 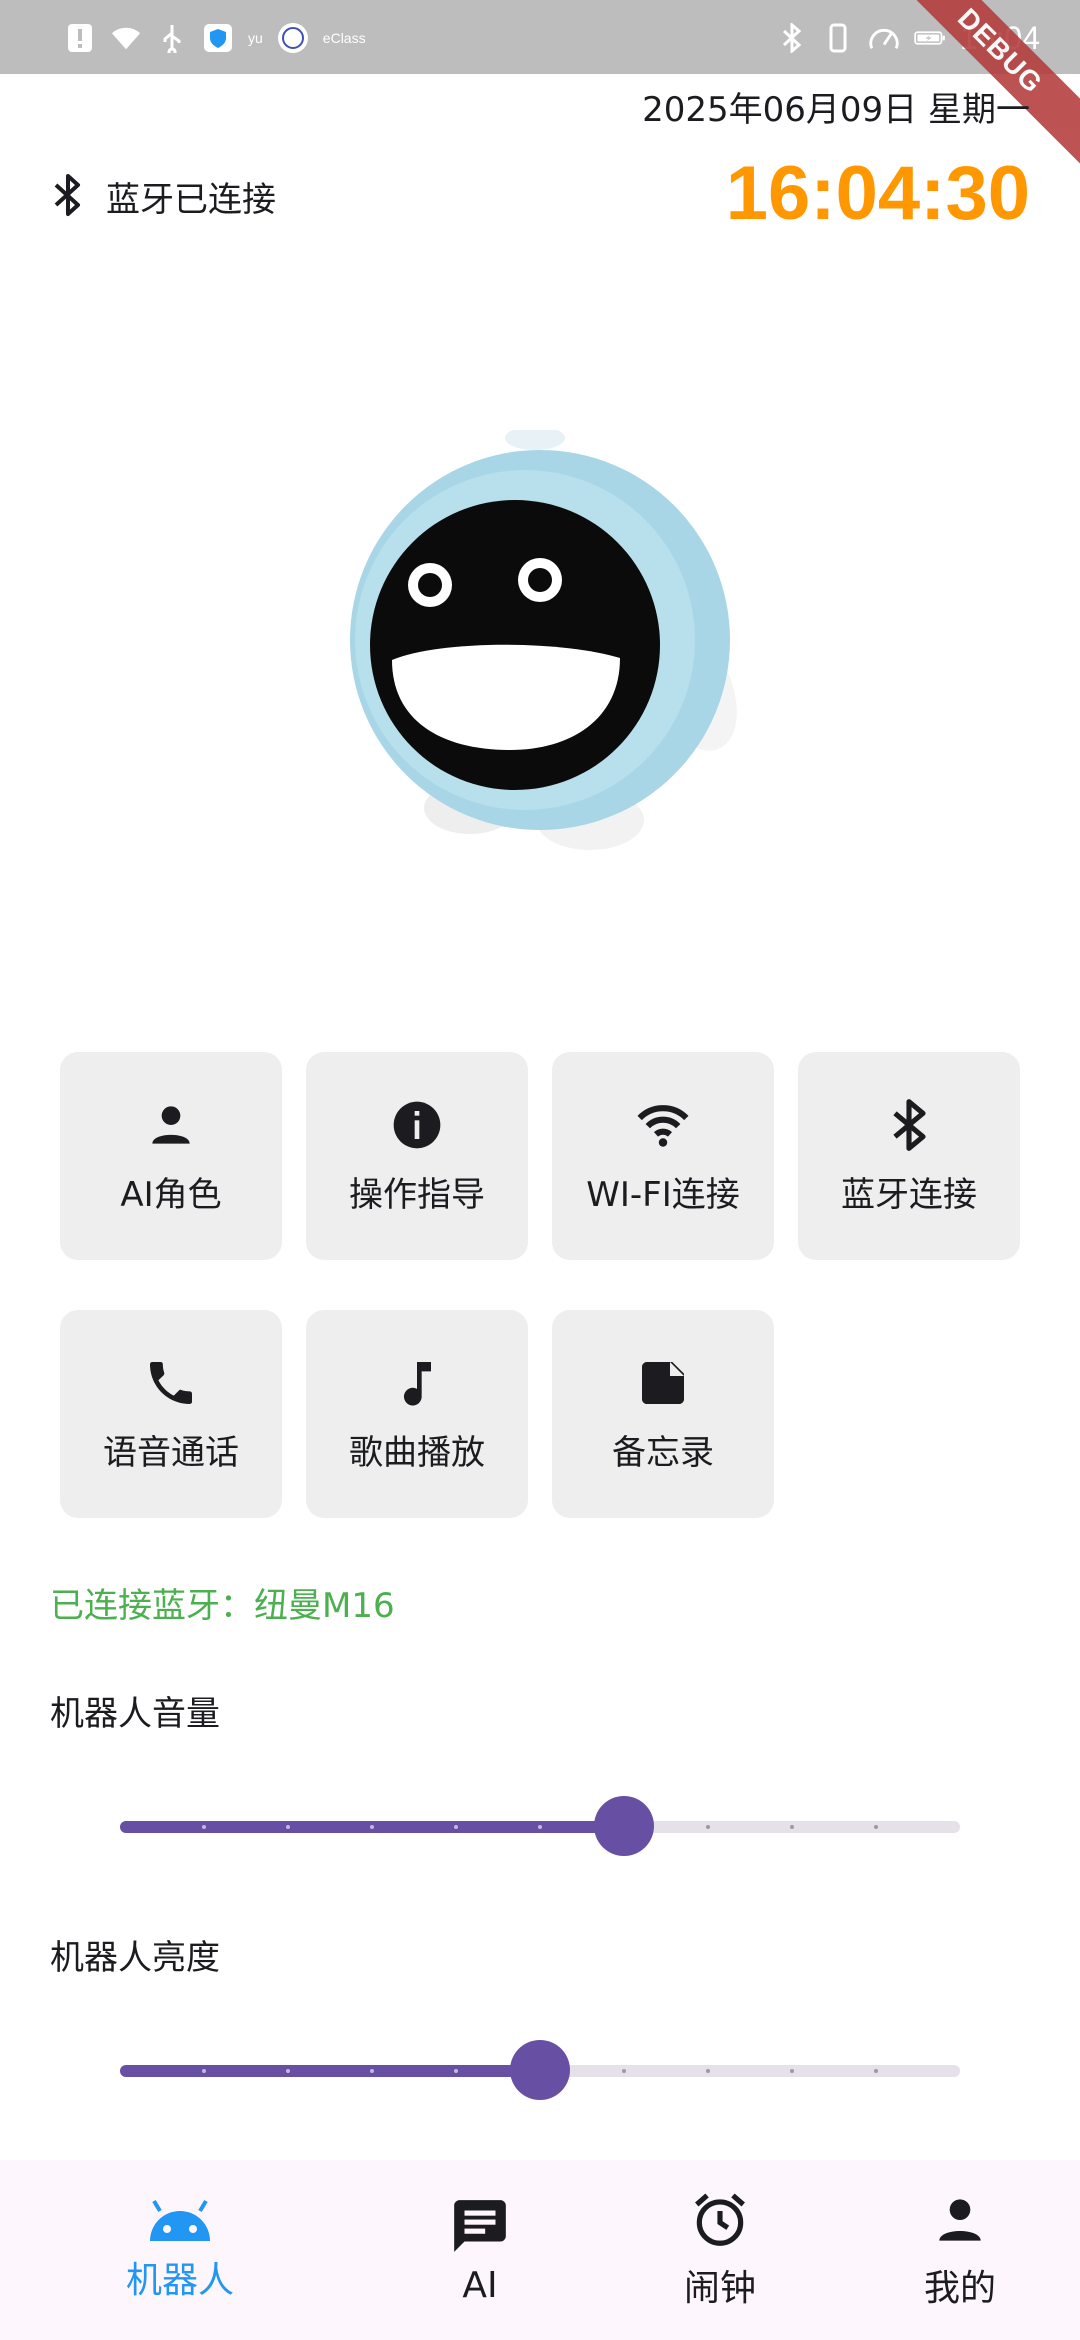 What do you see at coordinates (838, 38) in the screenshot?
I see `vibrate-icon` at bounding box center [838, 38].